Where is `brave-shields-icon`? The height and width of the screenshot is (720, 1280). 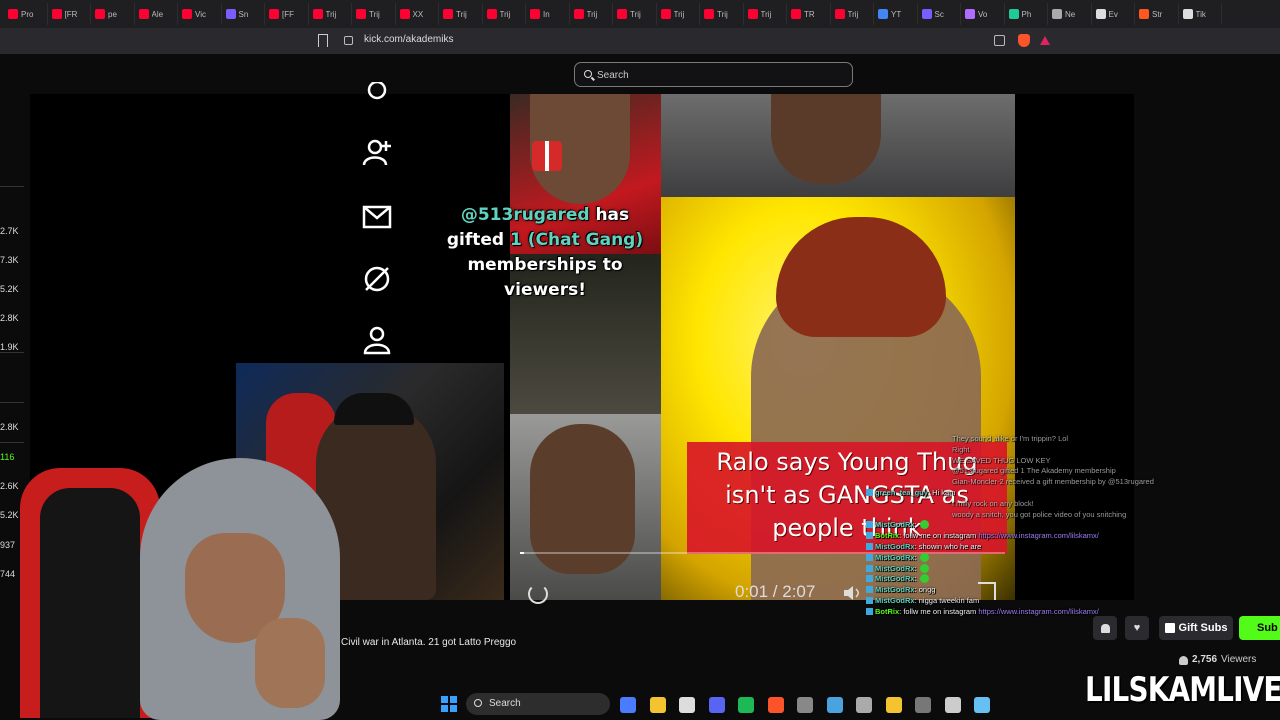 brave-shields-icon is located at coordinates (1024, 40).